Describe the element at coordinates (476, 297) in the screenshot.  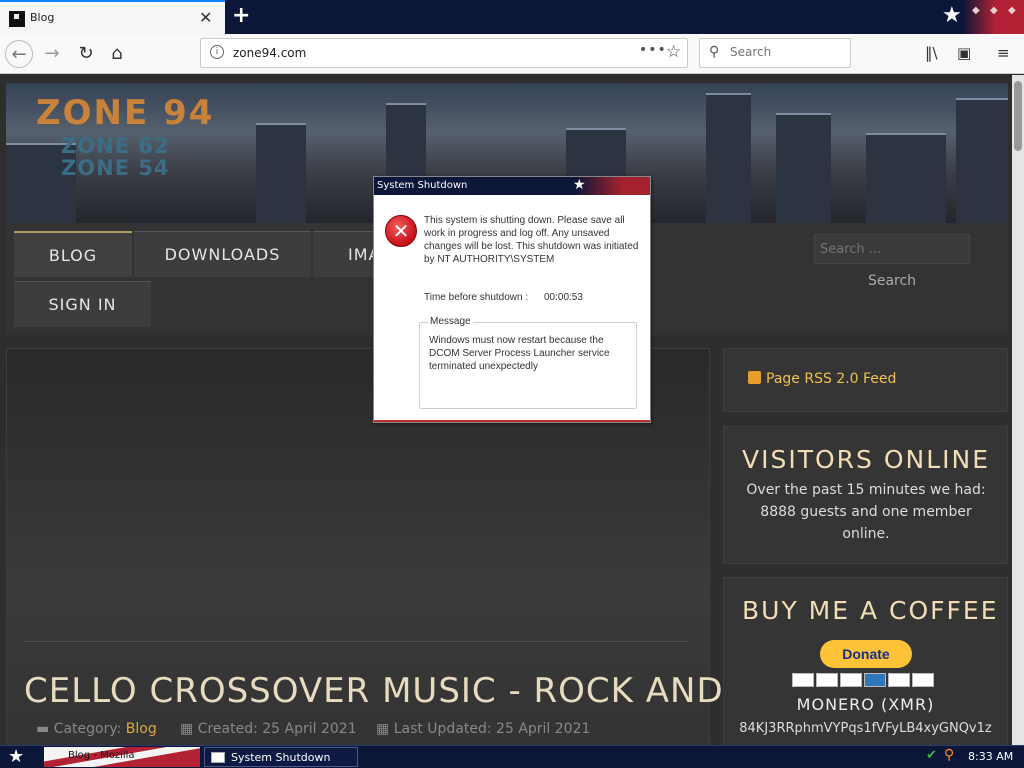
I see `shutdown-time-label: Time before shutdown :` at that location.